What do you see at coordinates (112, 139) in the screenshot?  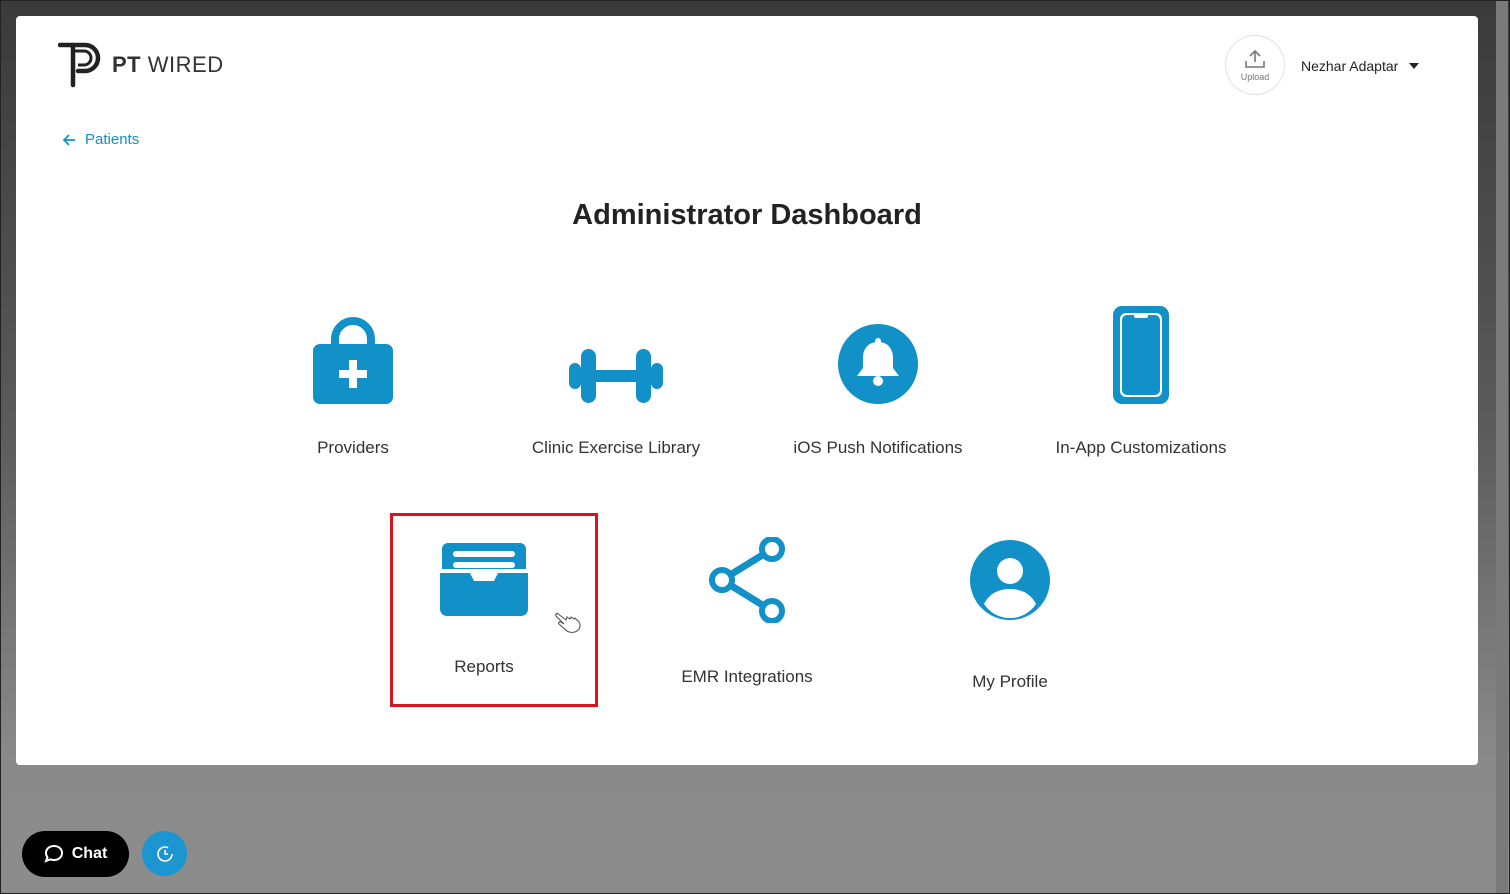 I see `back-link-label: Patients` at bounding box center [112, 139].